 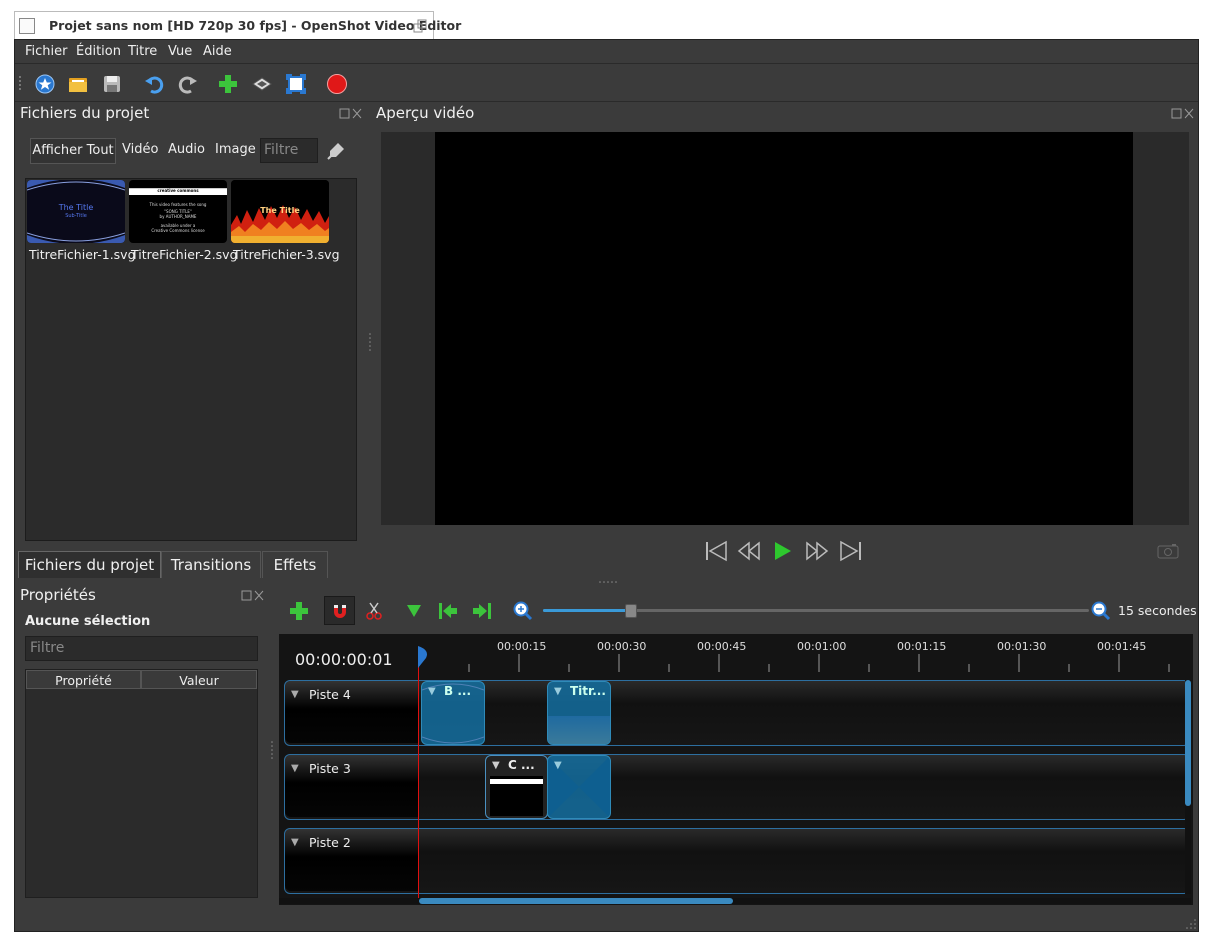 I want to click on redo-icon, so click(x=188, y=84).